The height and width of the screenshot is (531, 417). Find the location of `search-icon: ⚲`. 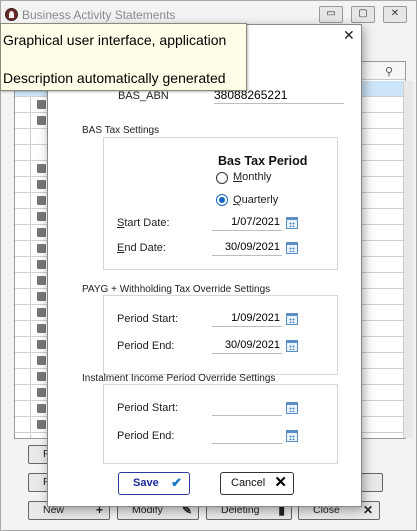

search-icon: ⚲ is located at coordinates (389, 71).